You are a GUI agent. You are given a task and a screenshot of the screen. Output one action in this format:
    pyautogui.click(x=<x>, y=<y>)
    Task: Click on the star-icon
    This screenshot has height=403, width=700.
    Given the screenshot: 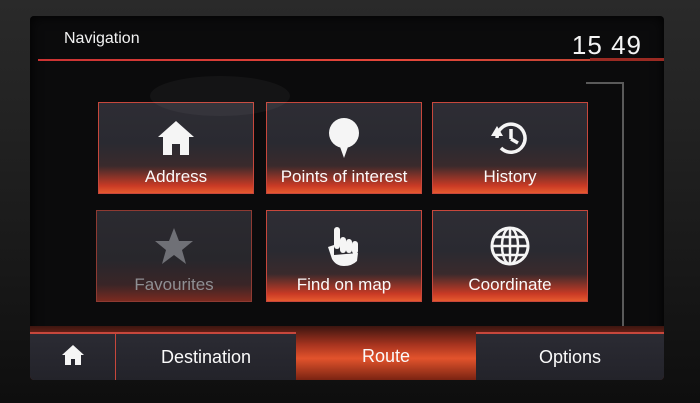 What is the action you would take?
    pyautogui.click(x=174, y=246)
    